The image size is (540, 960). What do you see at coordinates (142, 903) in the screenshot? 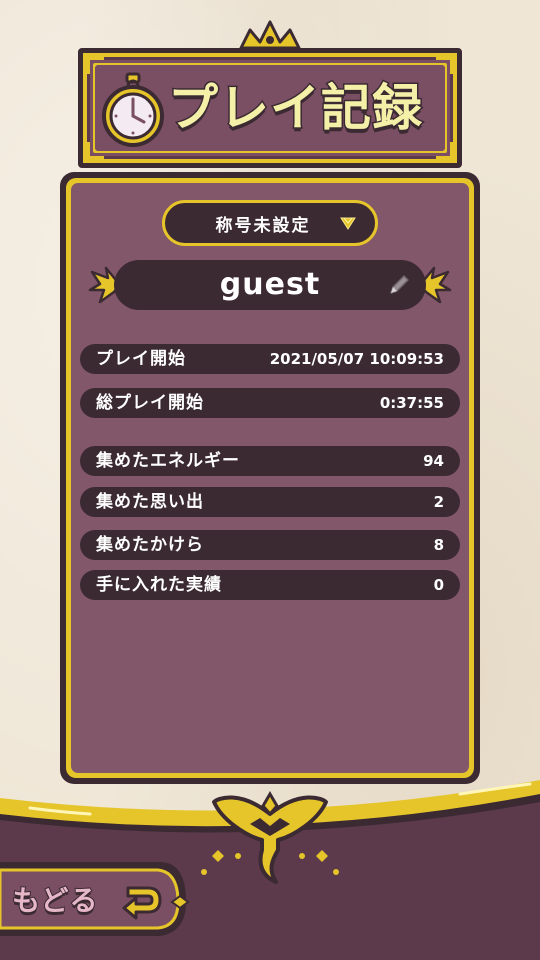
I see `return-arrow-icon` at bounding box center [142, 903].